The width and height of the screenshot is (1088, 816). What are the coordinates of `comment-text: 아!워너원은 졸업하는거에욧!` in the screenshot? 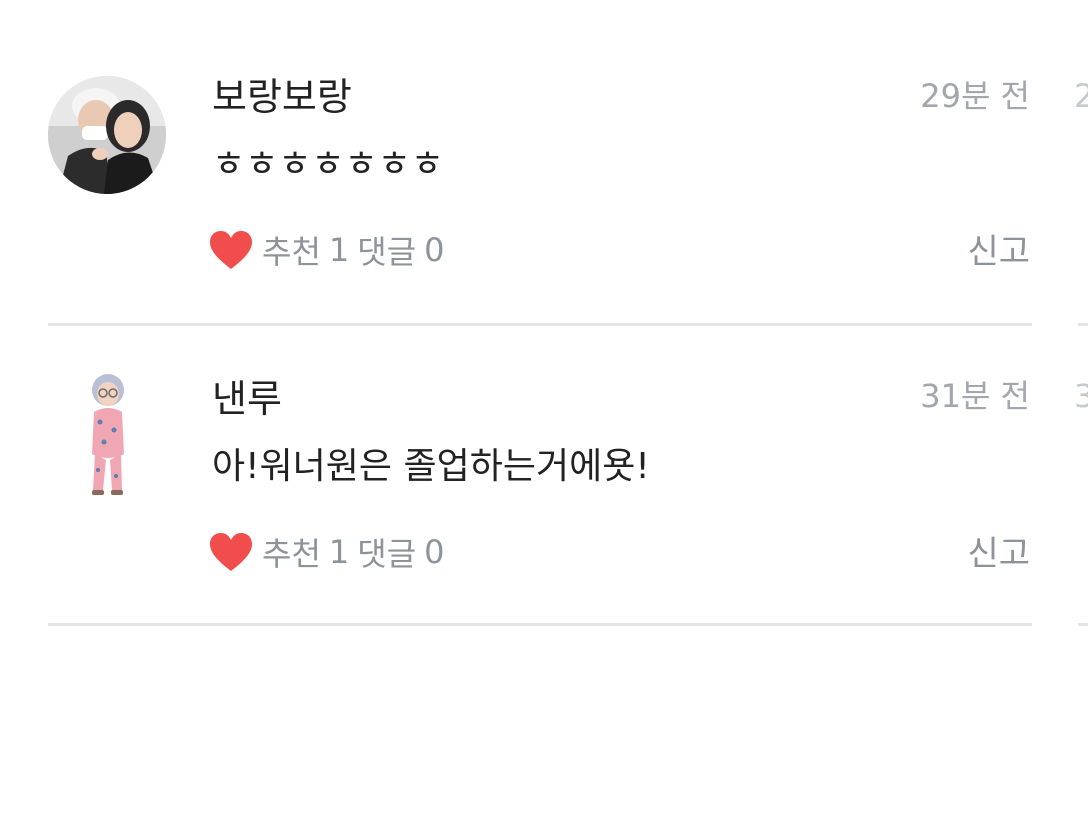 It's located at (431, 466).